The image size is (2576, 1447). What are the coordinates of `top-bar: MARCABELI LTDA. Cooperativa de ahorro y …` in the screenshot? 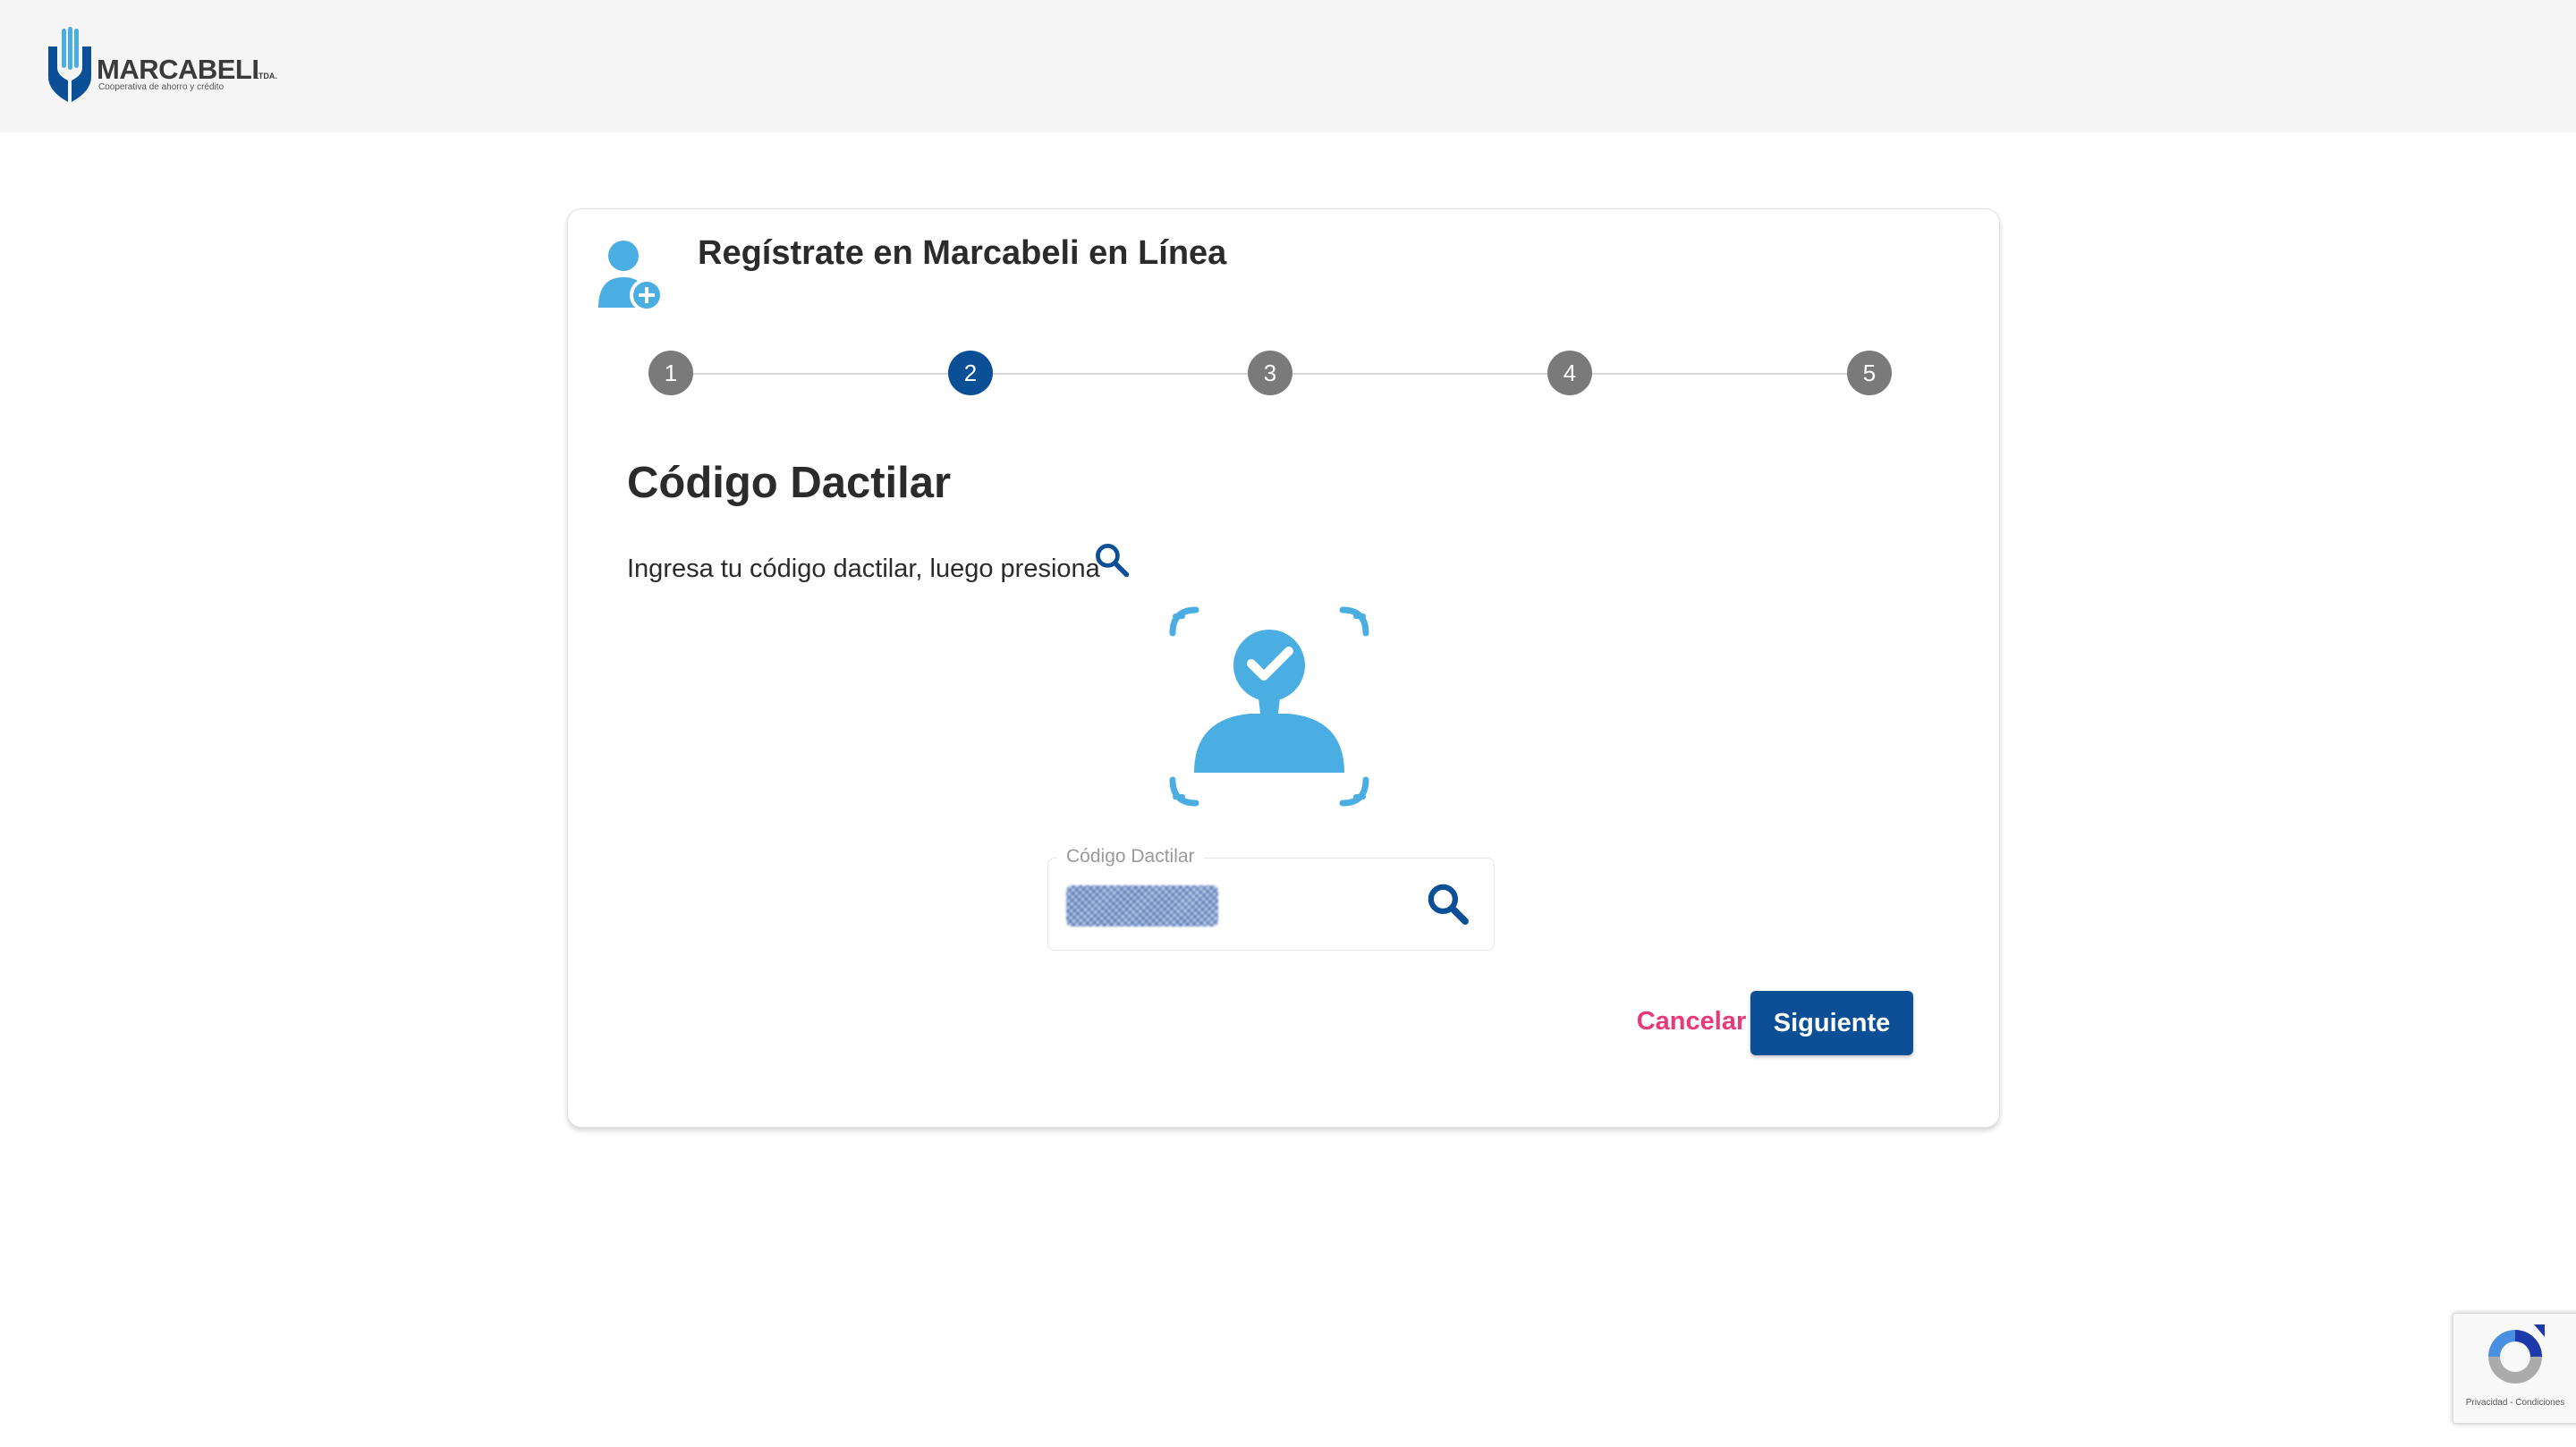 It's located at (1288, 66).